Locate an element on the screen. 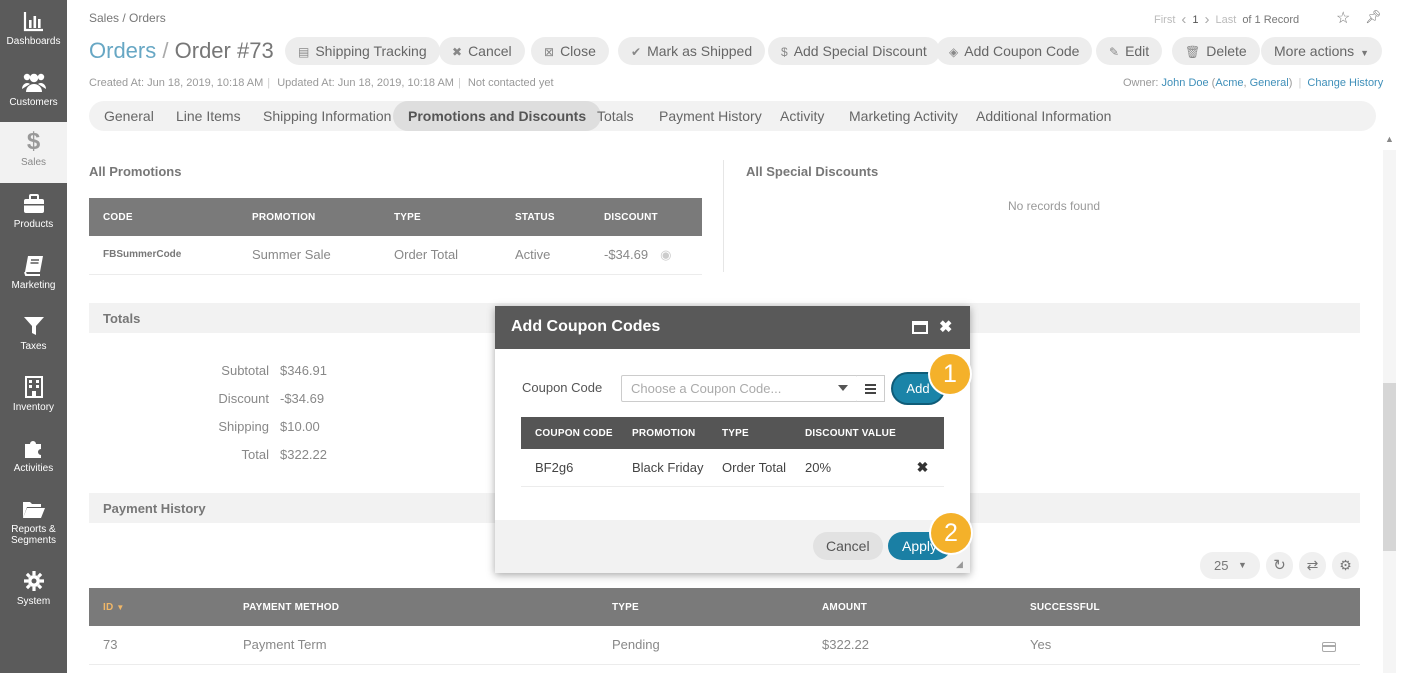 The height and width of the screenshot is (673, 1407). sidebar-item-system: System is located at coordinates (33, 592).